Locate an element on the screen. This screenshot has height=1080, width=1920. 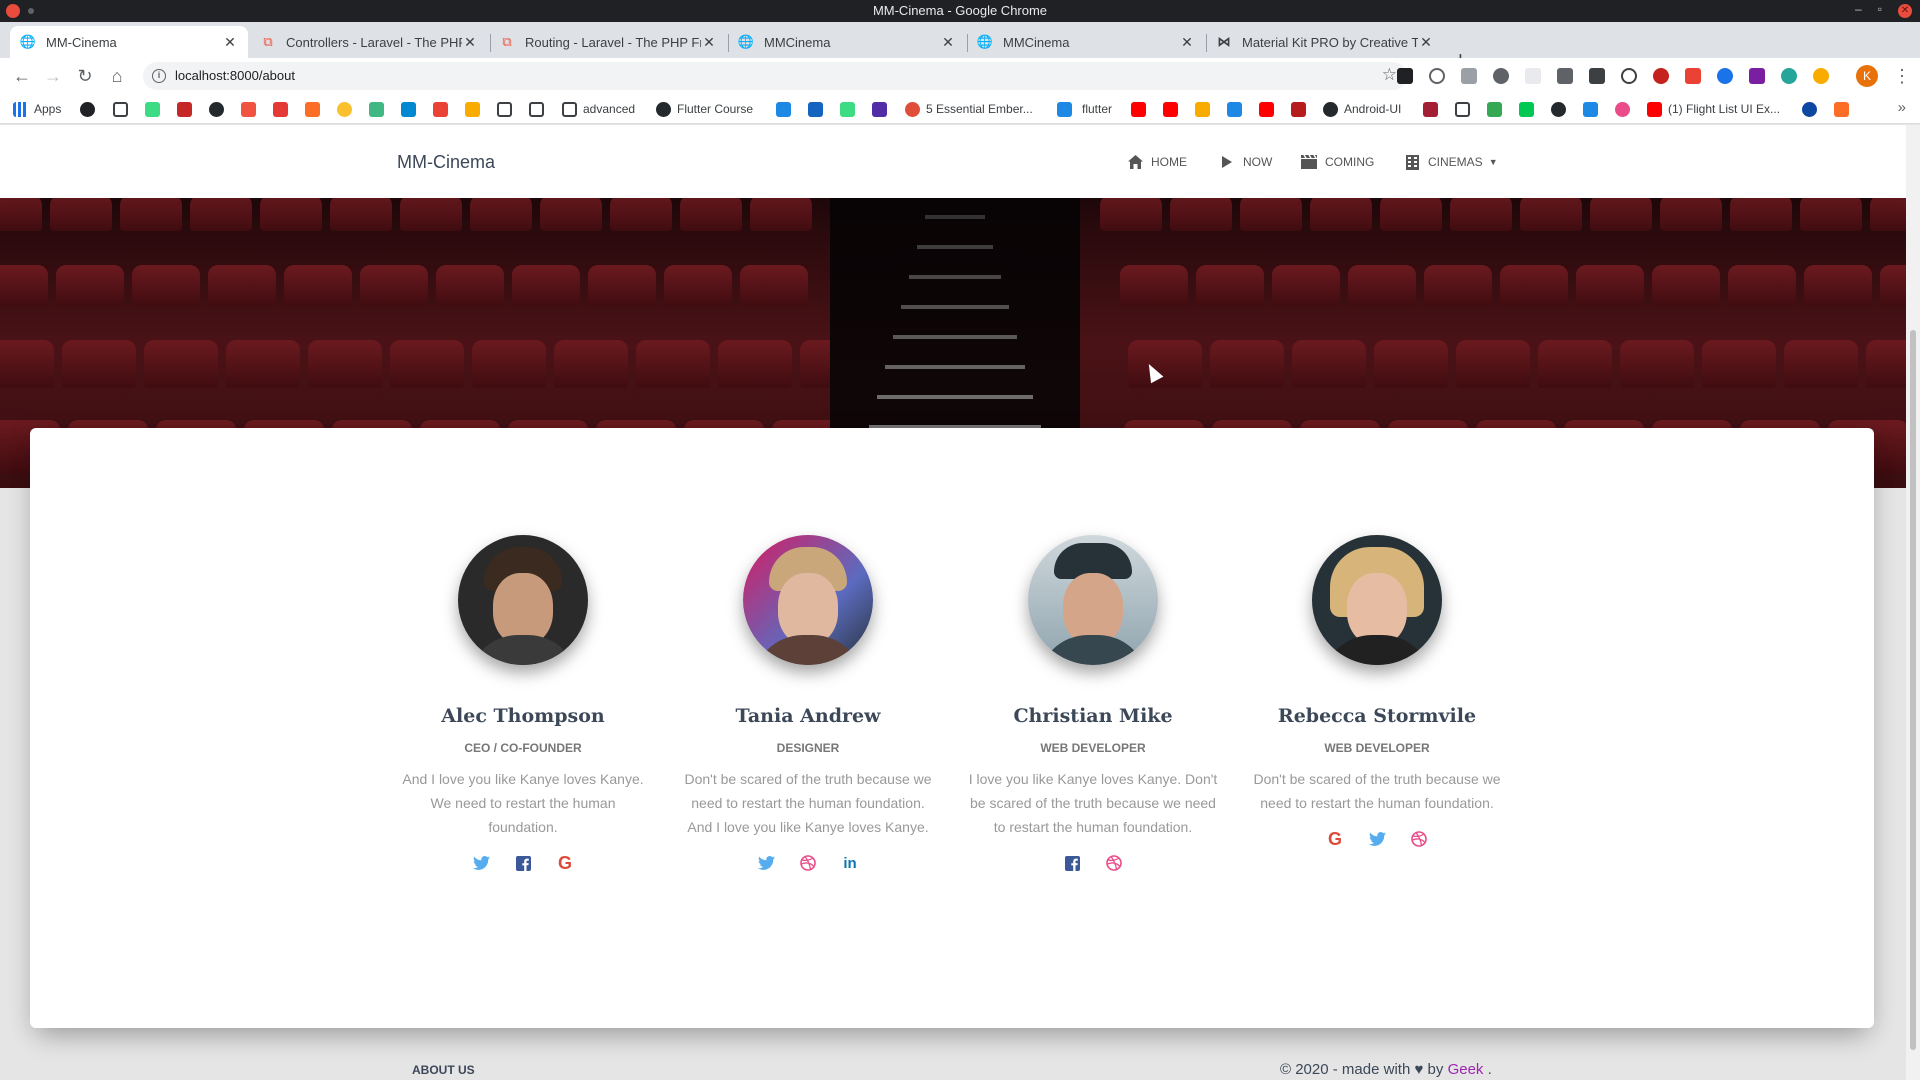
nav-cinemas-dropdown: CINEMAS ▼ is located at coordinates (1451, 162).